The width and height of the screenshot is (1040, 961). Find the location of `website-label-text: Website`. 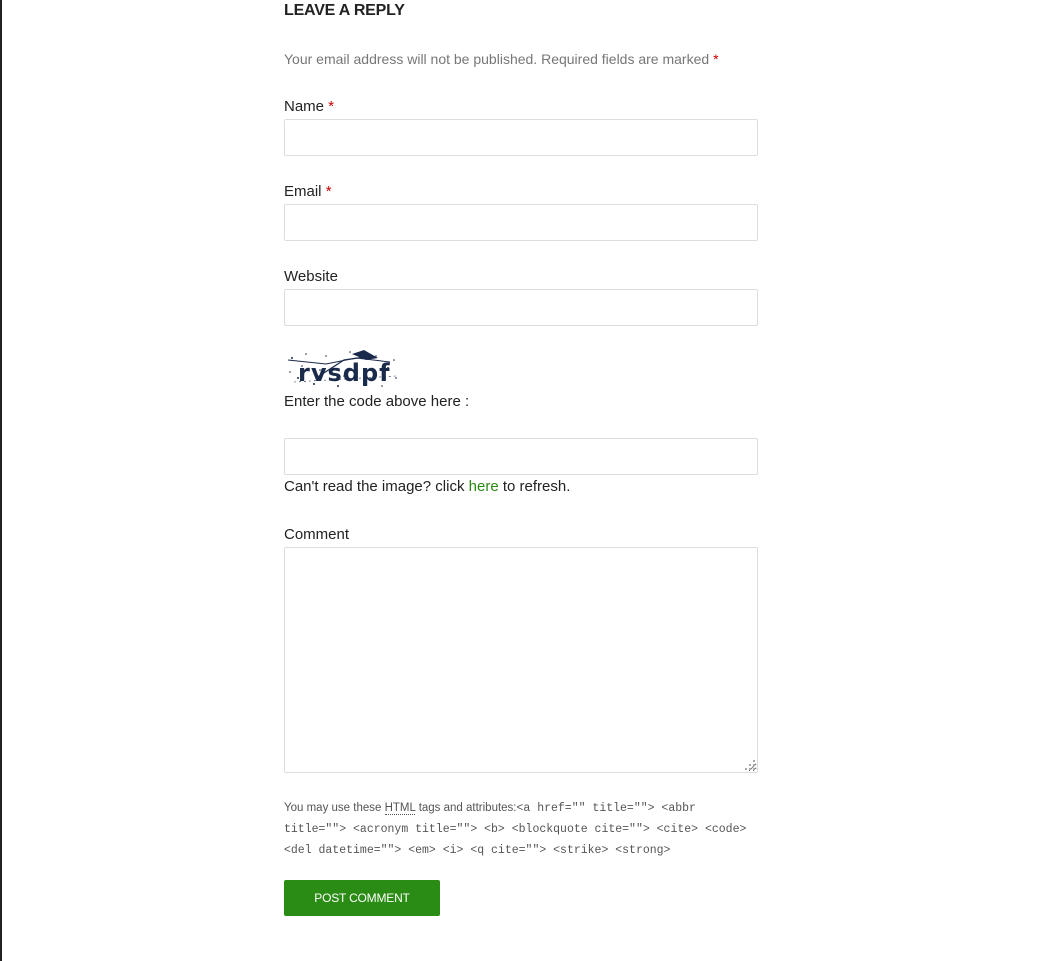

website-label-text: Website is located at coordinates (311, 276).